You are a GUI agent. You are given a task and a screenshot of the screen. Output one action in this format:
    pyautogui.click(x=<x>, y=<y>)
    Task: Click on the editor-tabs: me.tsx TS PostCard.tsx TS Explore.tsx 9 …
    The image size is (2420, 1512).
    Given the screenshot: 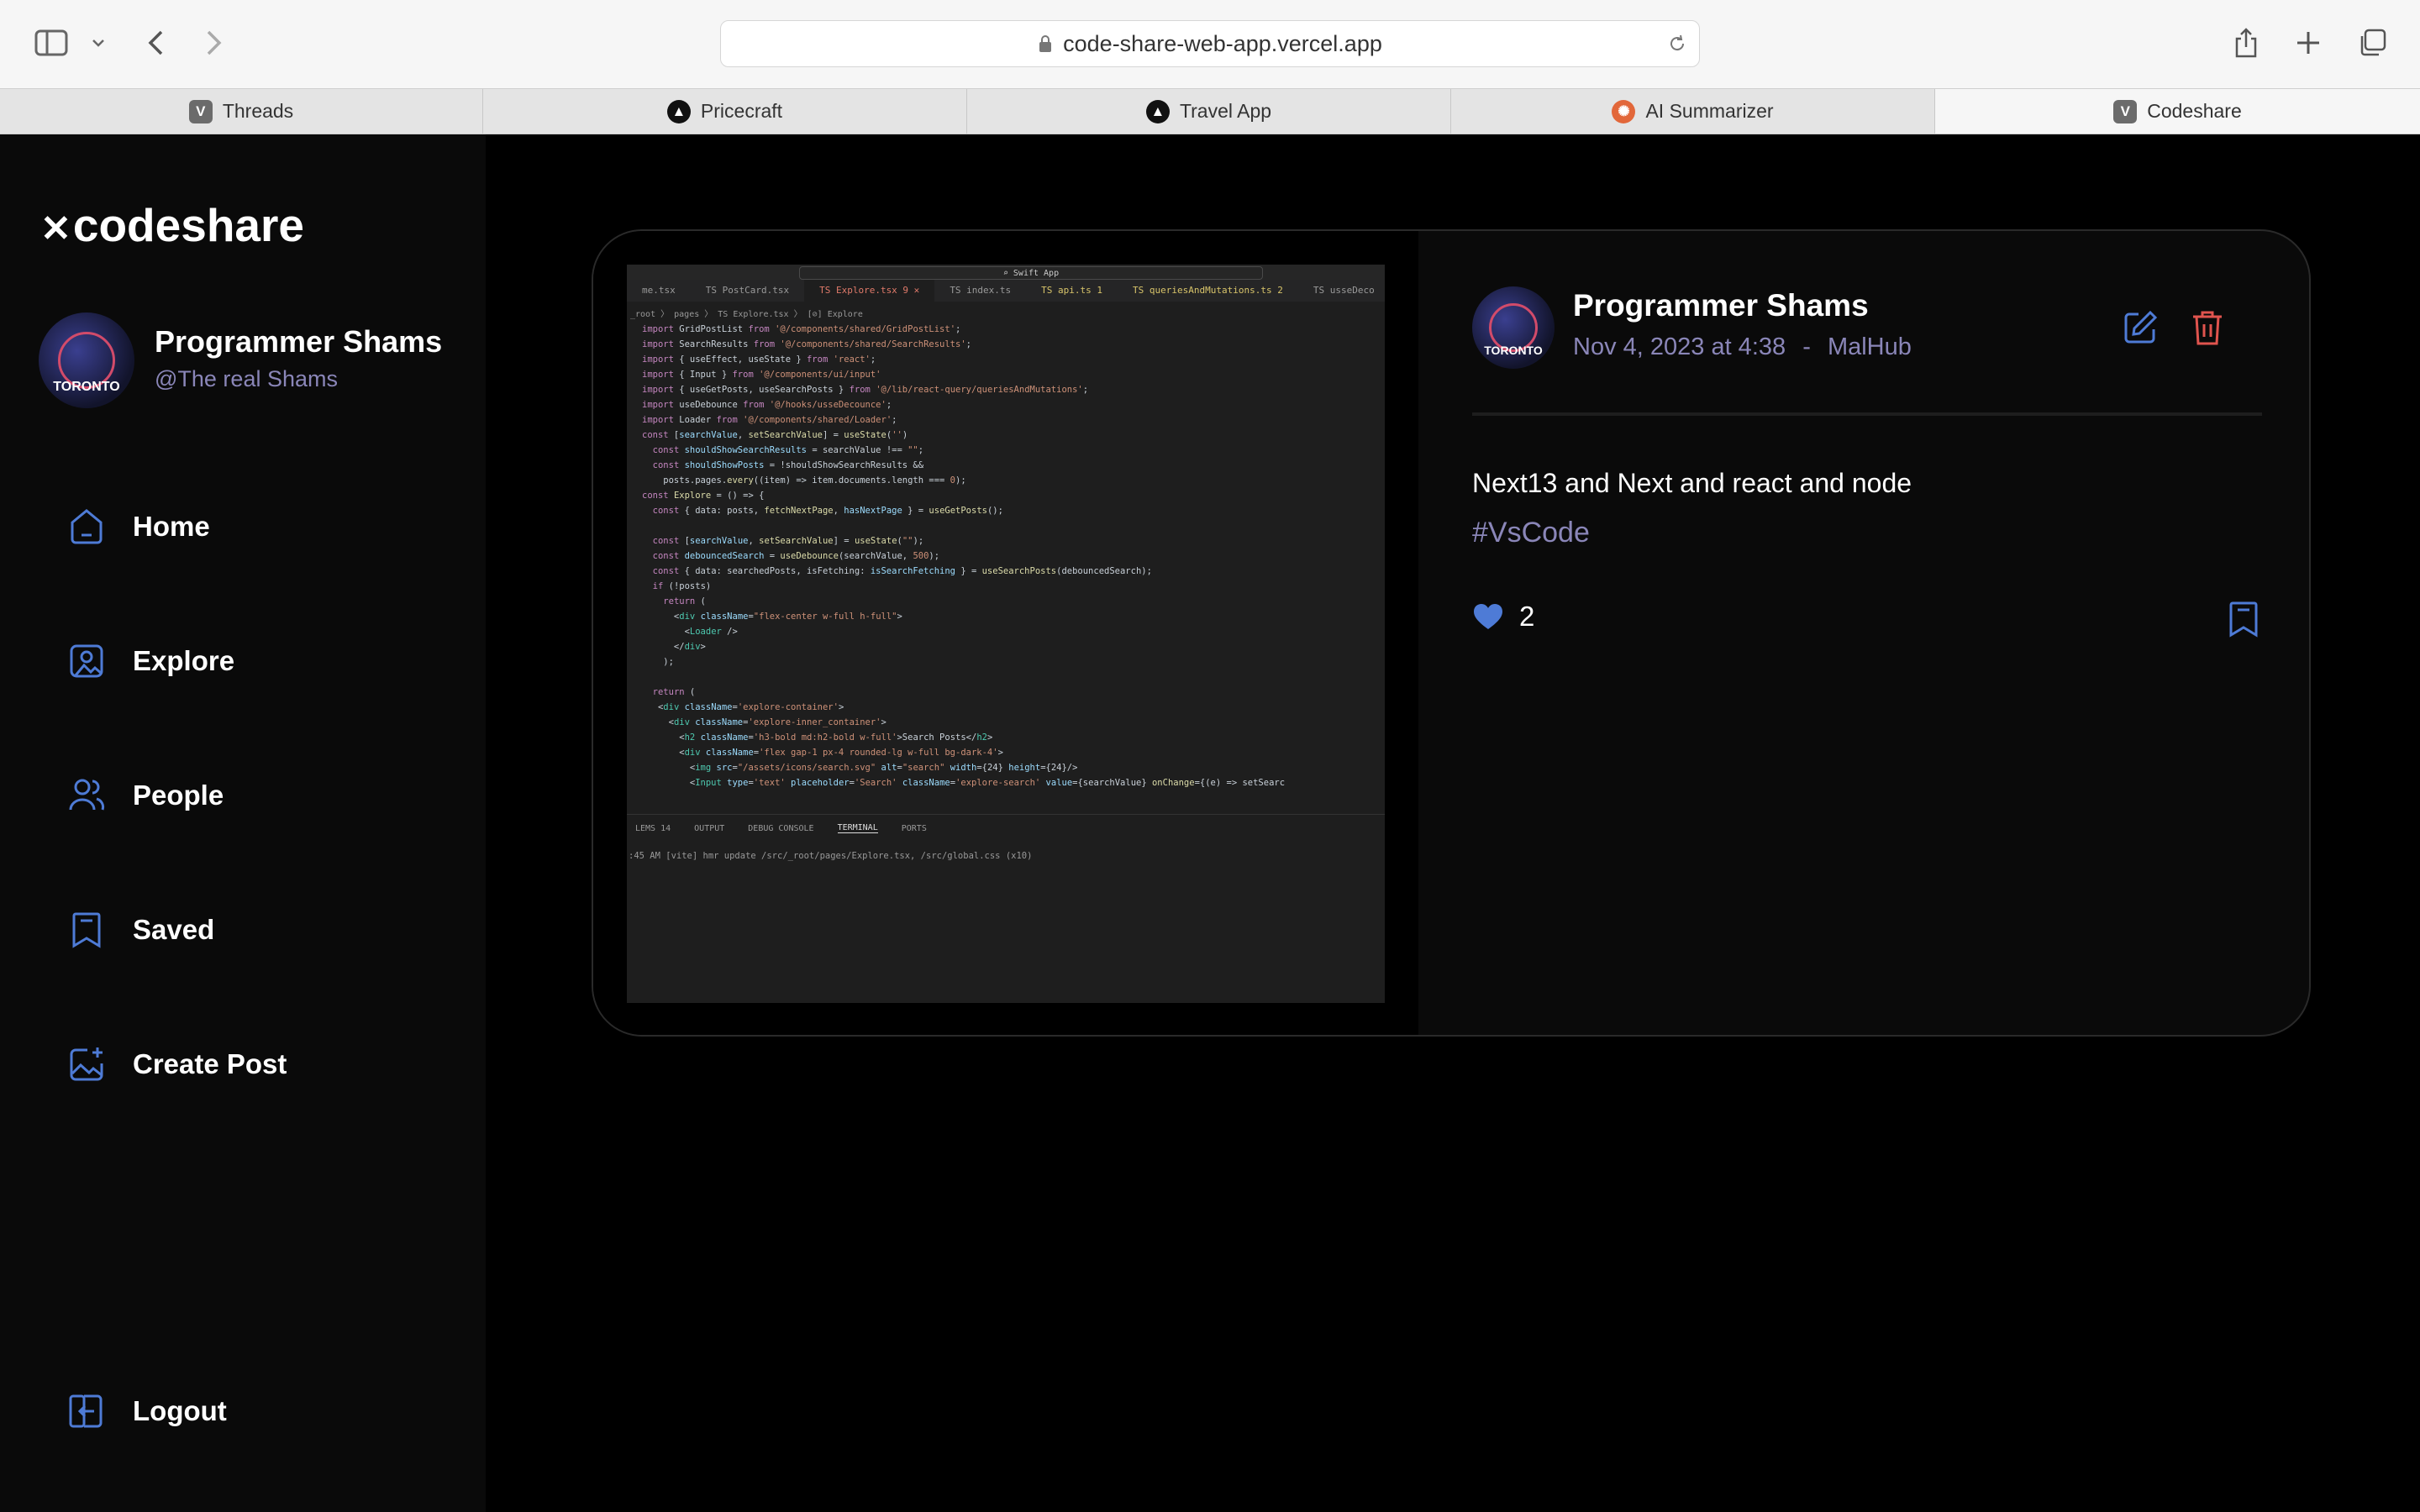 What is the action you would take?
    pyautogui.click(x=1006, y=291)
    